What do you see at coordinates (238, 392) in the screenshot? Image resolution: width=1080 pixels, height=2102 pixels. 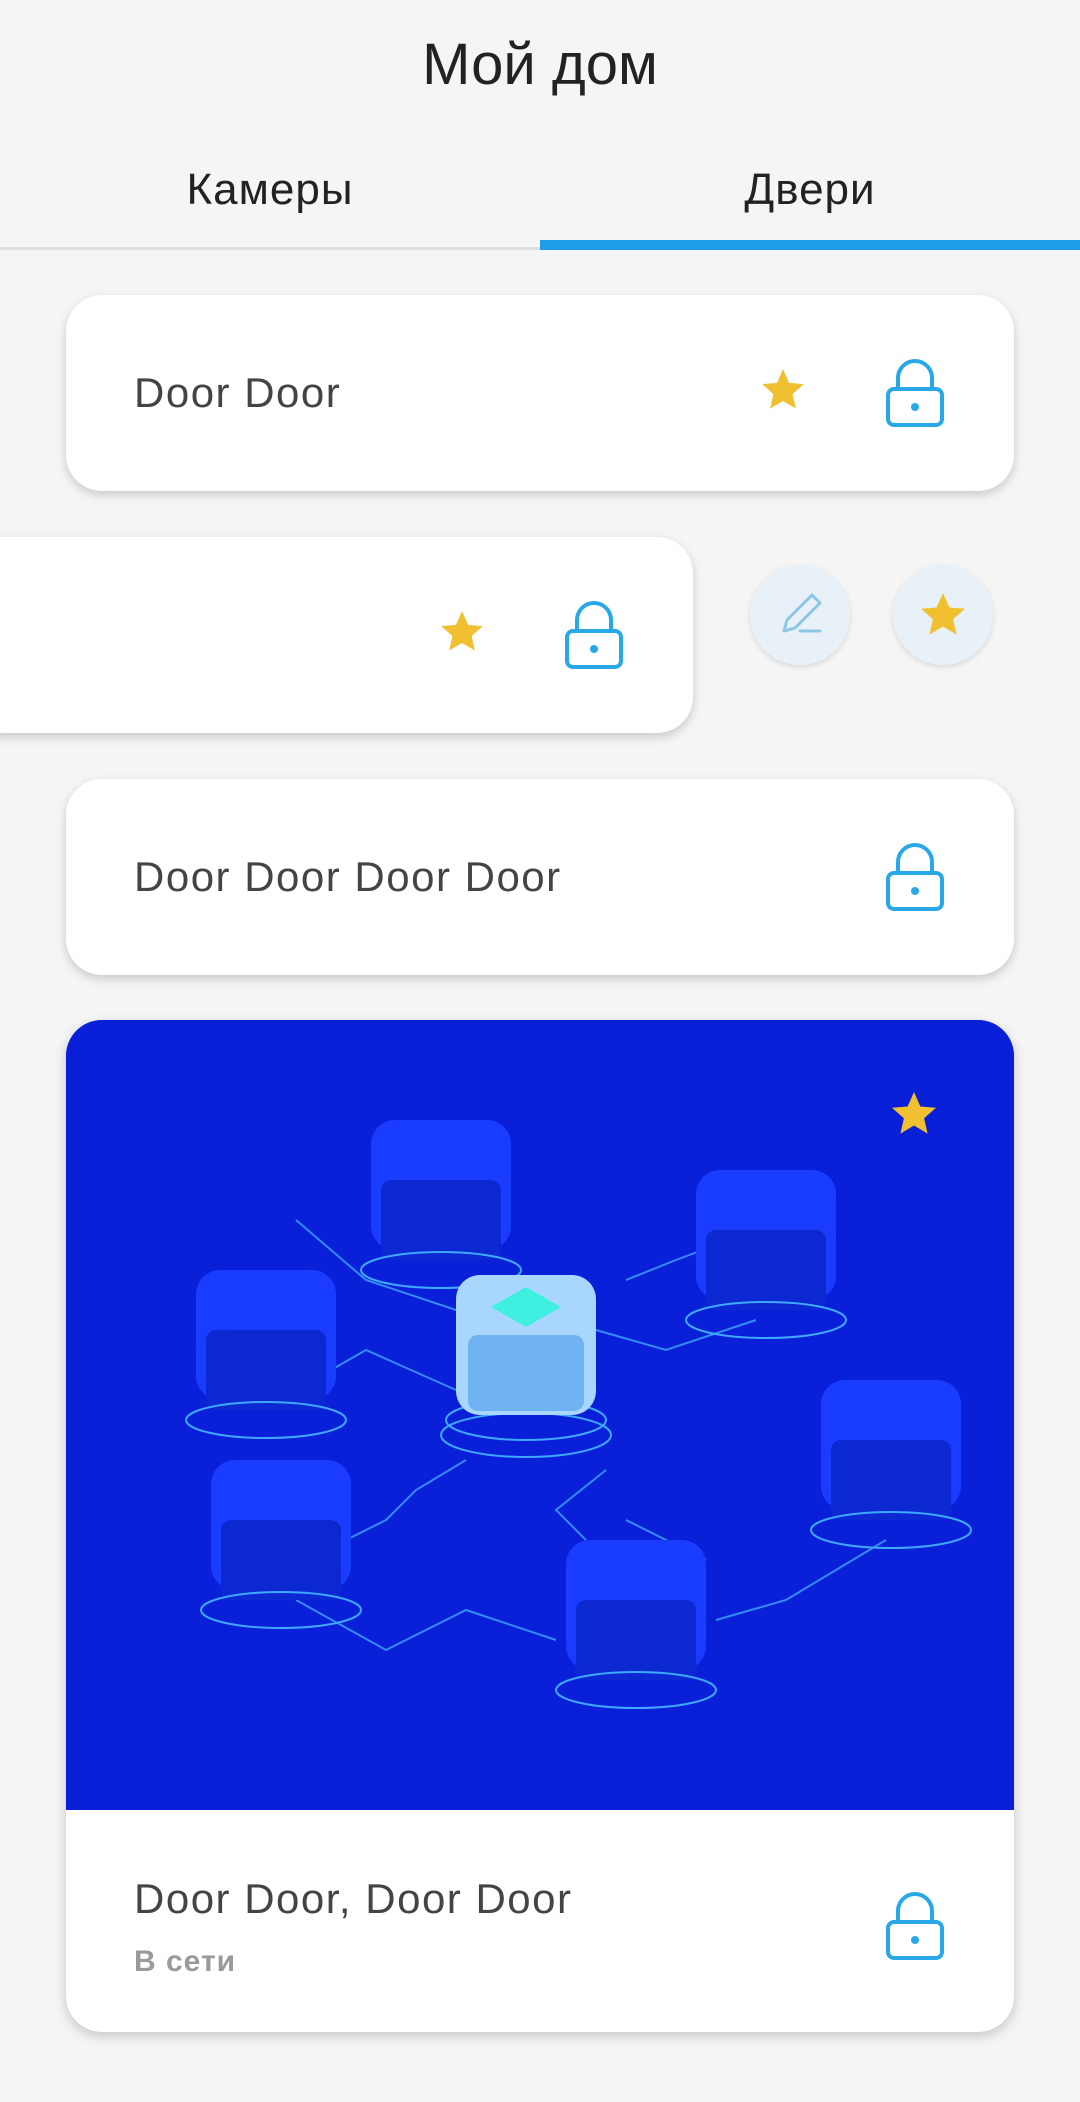 I see `door-name: Door Door` at bounding box center [238, 392].